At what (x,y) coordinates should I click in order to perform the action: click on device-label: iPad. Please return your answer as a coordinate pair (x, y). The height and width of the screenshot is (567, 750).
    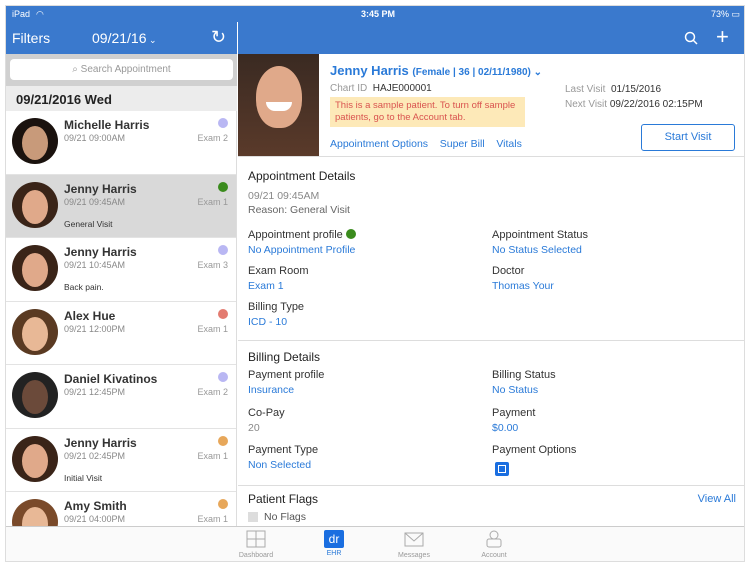
    Looking at the image, I should click on (21, 14).